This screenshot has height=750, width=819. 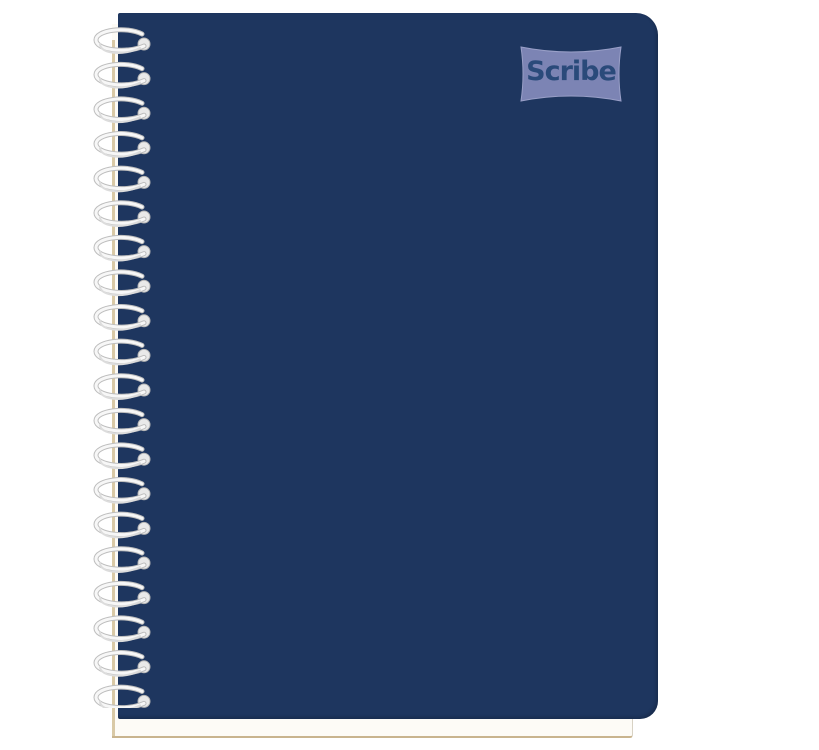 What do you see at coordinates (122, 367) in the screenshot?
I see `spiral-binding` at bounding box center [122, 367].